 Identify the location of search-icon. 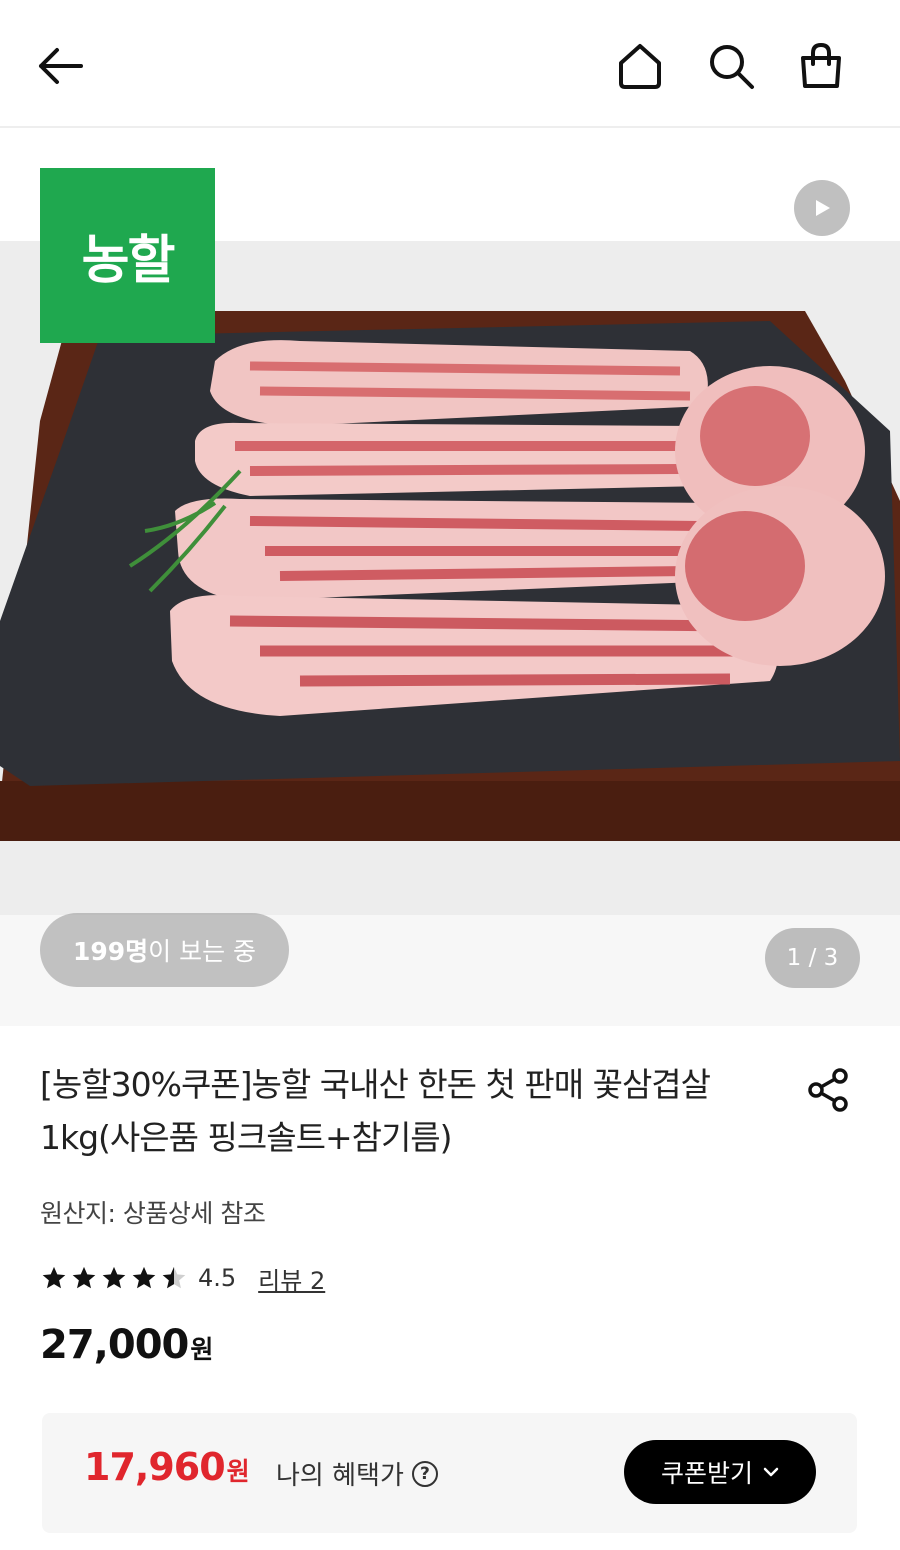
(732, 67).